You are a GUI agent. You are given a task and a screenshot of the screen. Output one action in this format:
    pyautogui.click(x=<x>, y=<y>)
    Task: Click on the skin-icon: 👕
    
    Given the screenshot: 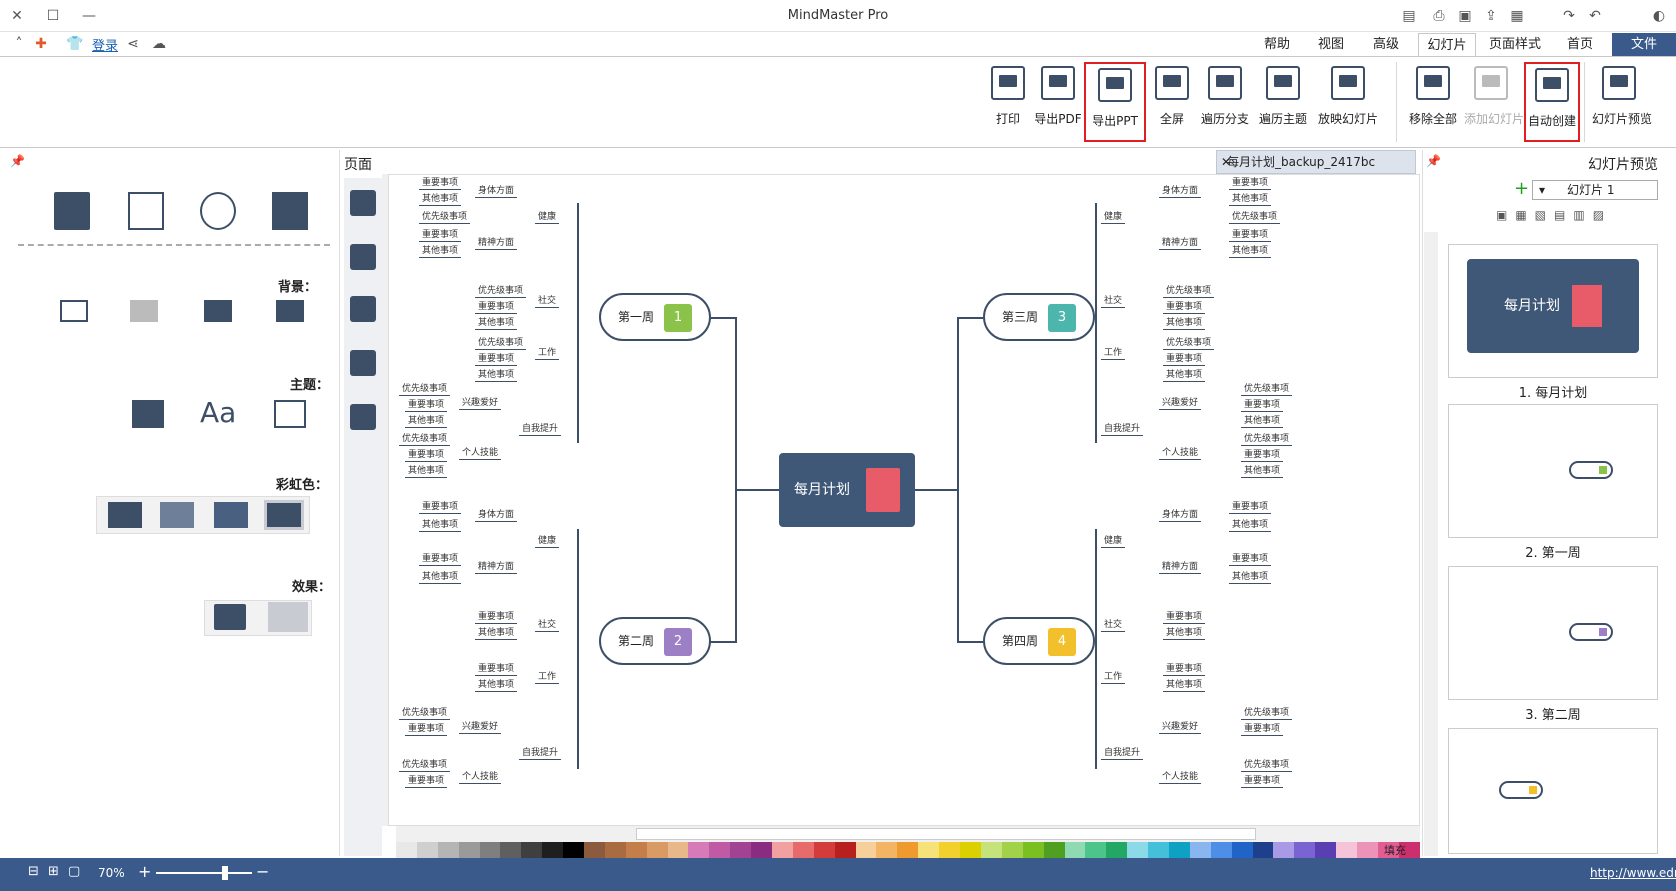 What is the action you would take?
    pyautogui.click(x=75, y=44)
    